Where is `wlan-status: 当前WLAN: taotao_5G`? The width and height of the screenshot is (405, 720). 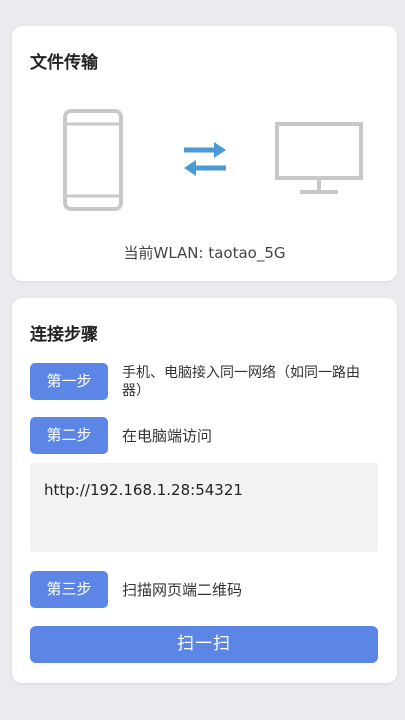
wlan-status: 当前WLAN: taotao_5G is located at coordinates (204, 253).